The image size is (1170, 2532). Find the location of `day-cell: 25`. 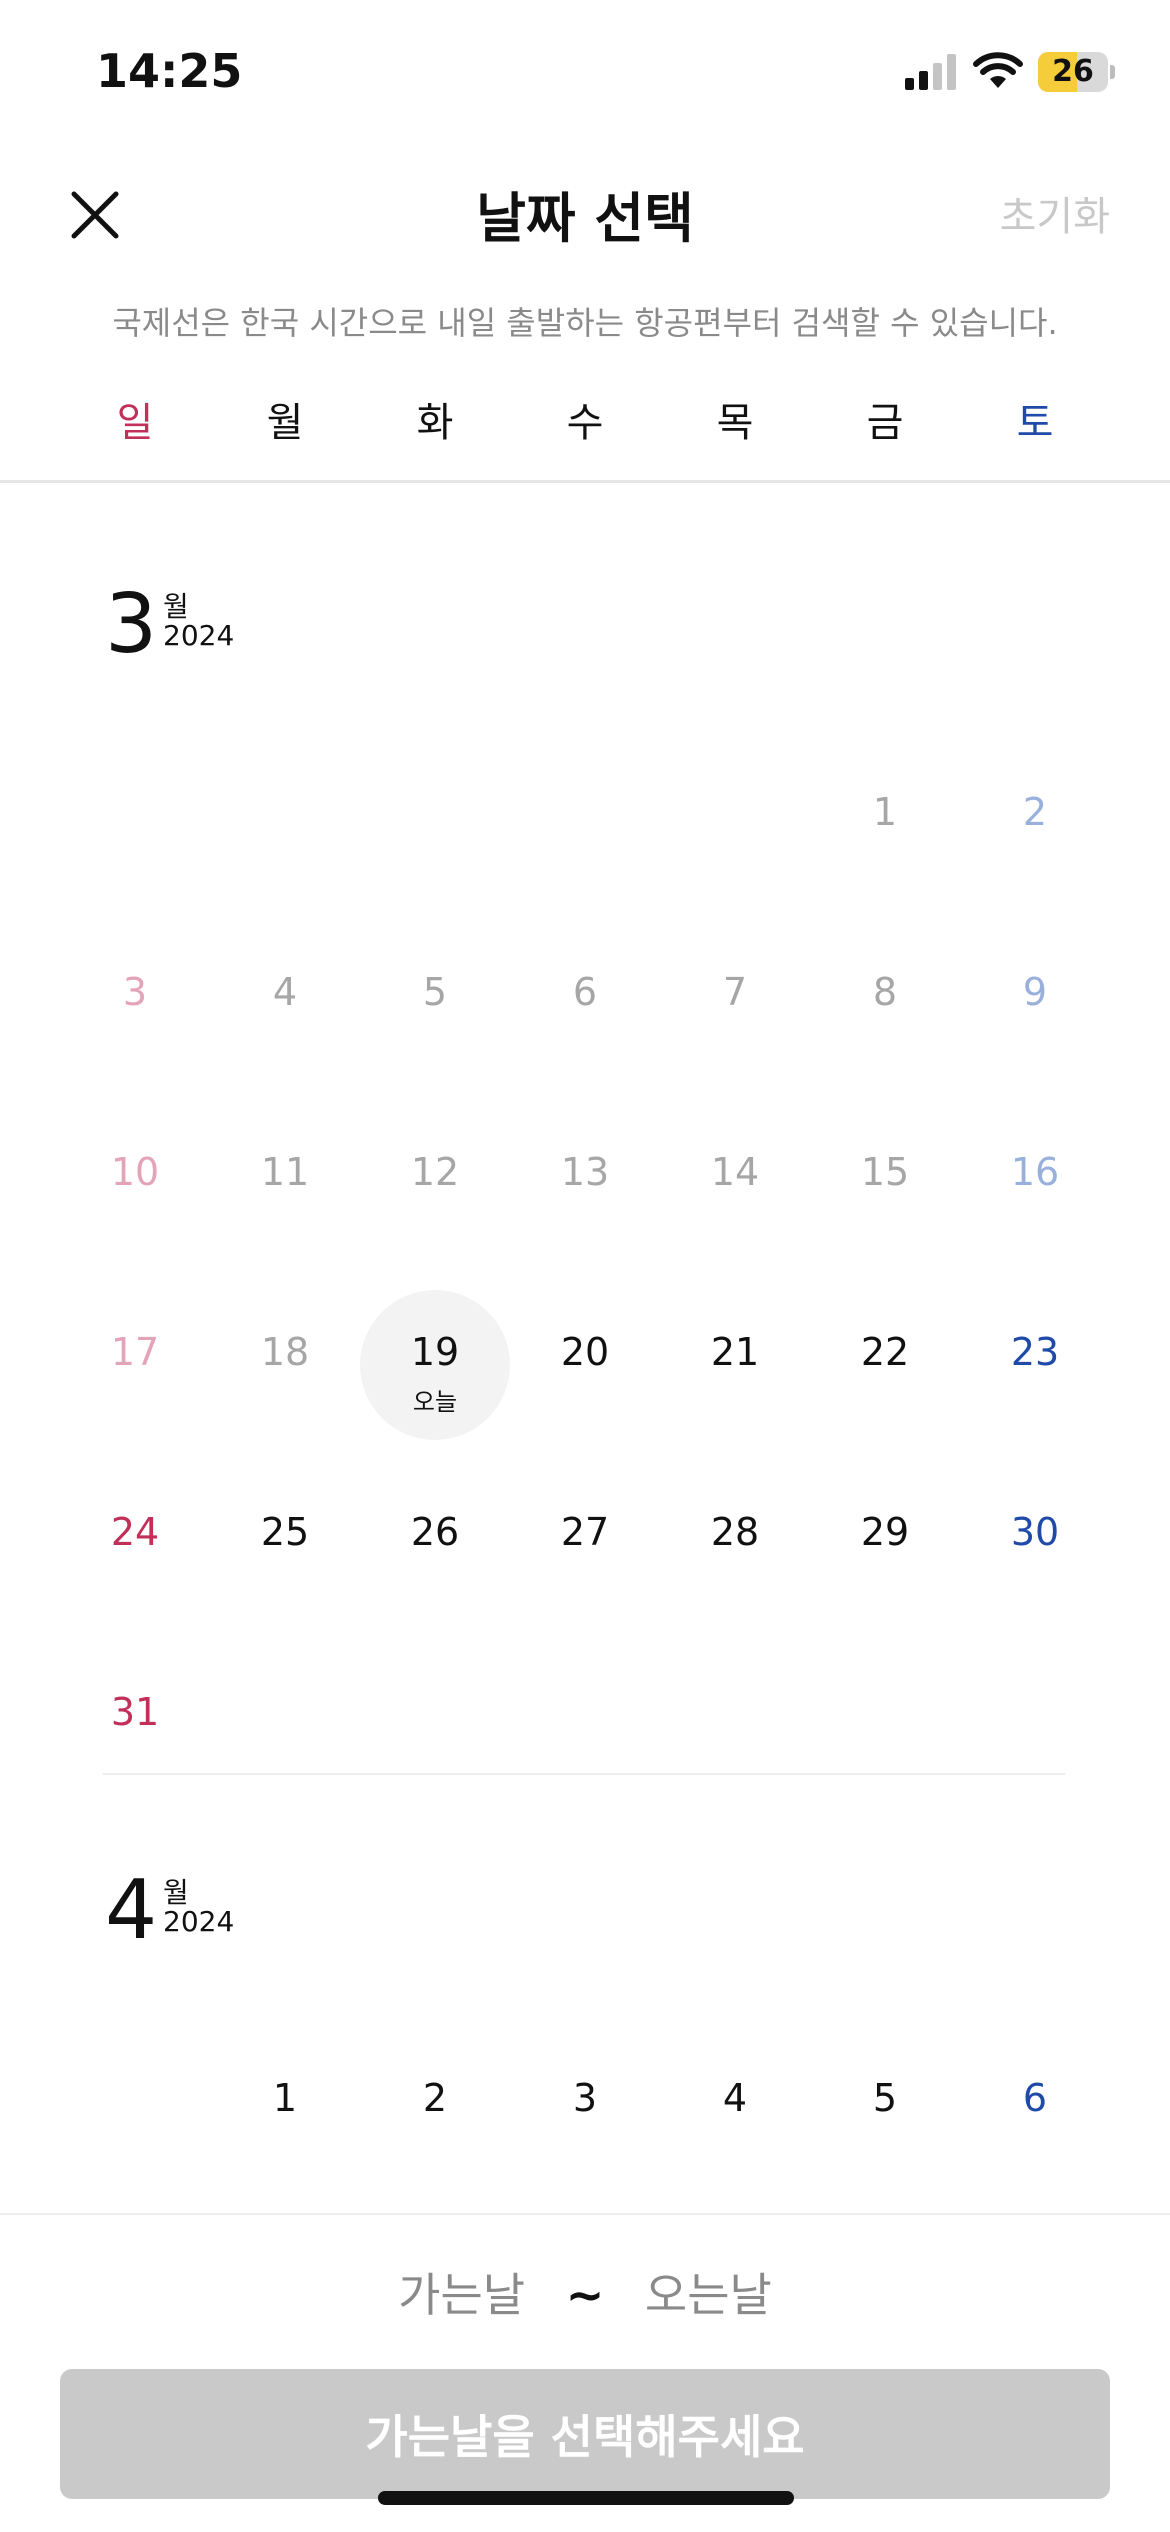

day-cell: 25 is located at coordinates (285, 1560).